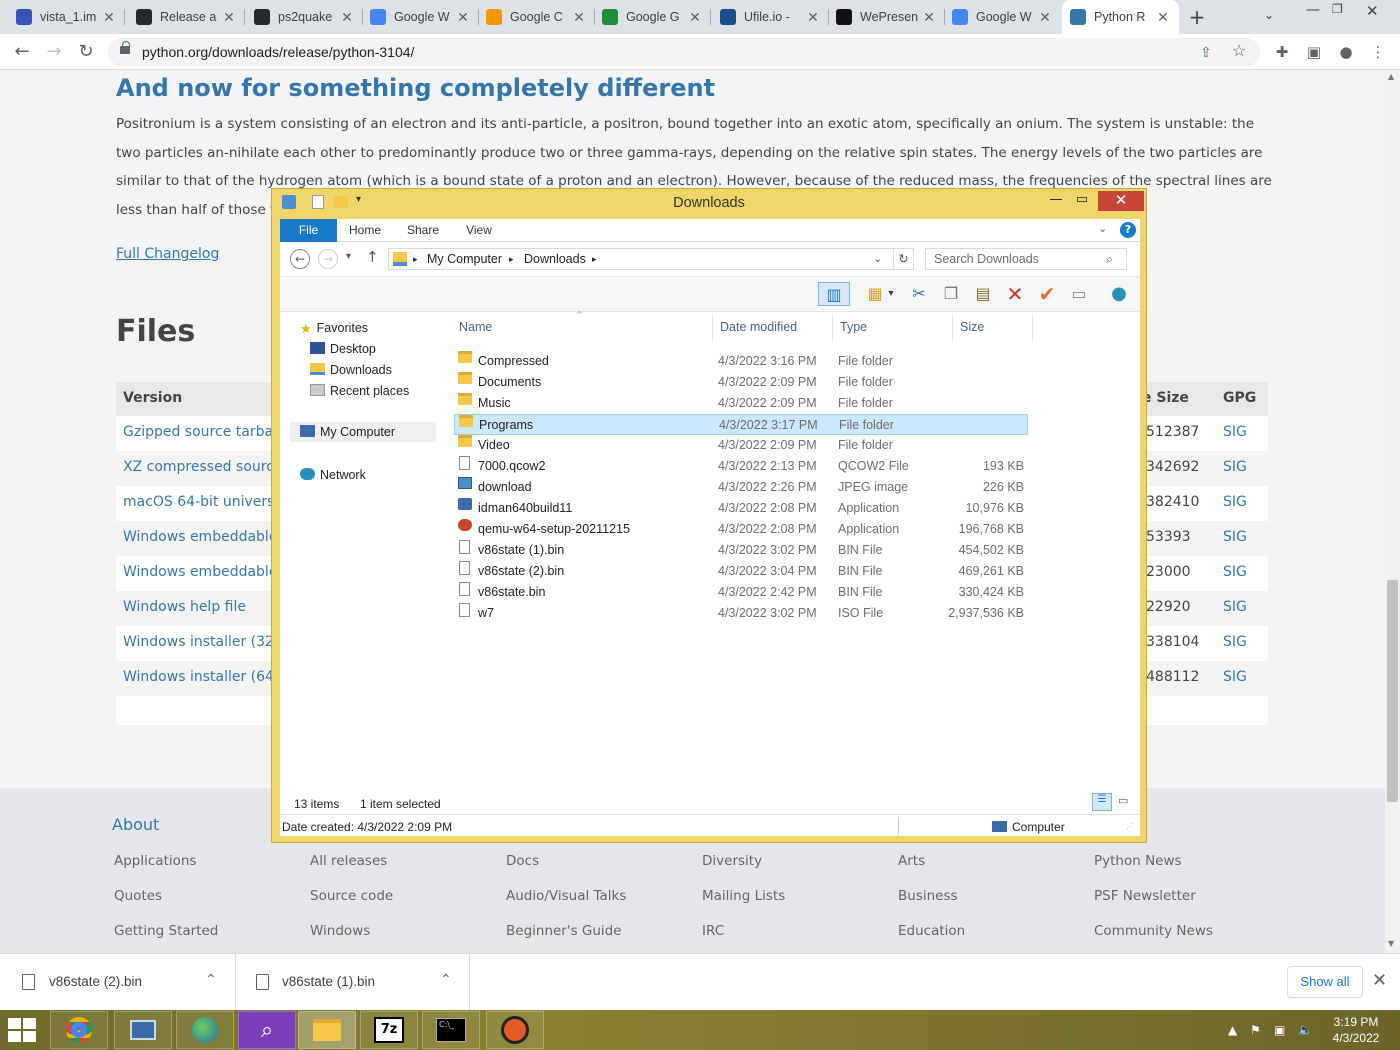  Describe the element at coordinates (709, 203) in the screenshot. I see `explorer-title-bar: ▾ Downloads — ▭ ✕` at that location.